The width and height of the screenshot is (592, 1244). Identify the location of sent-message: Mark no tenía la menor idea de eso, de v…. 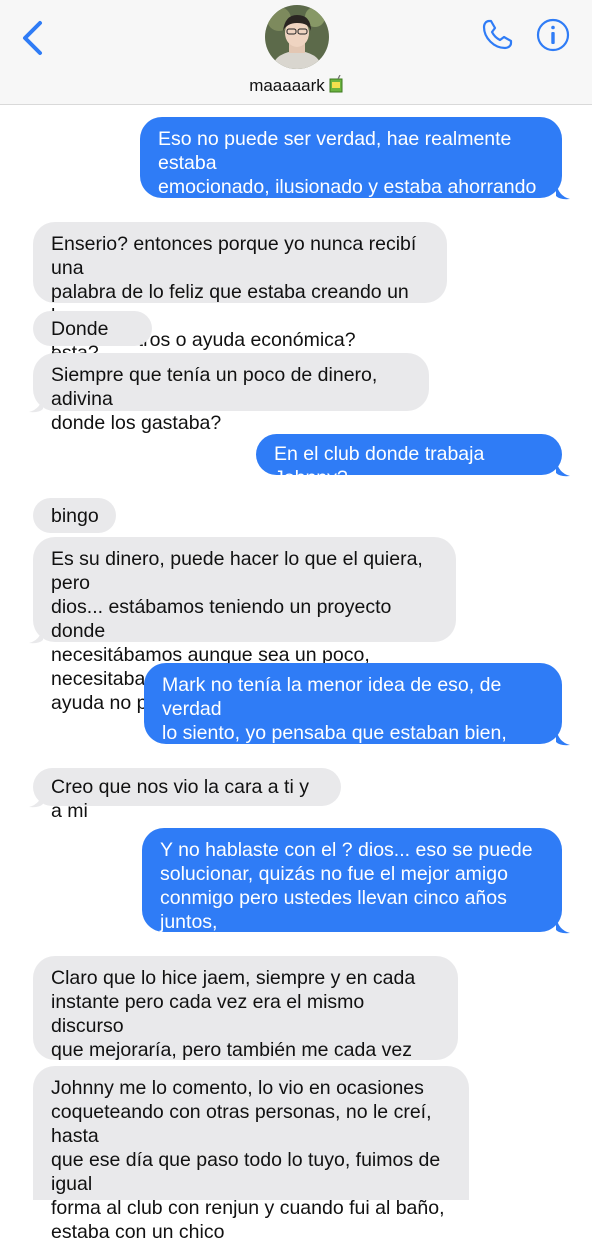
(353, 727).